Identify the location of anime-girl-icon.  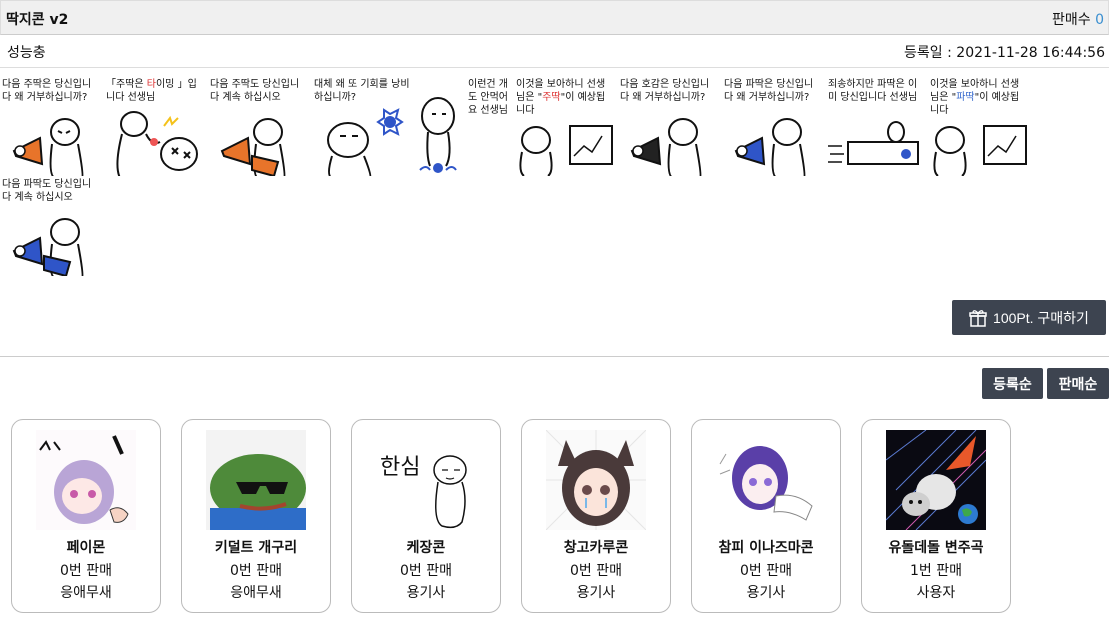
(86, 480).